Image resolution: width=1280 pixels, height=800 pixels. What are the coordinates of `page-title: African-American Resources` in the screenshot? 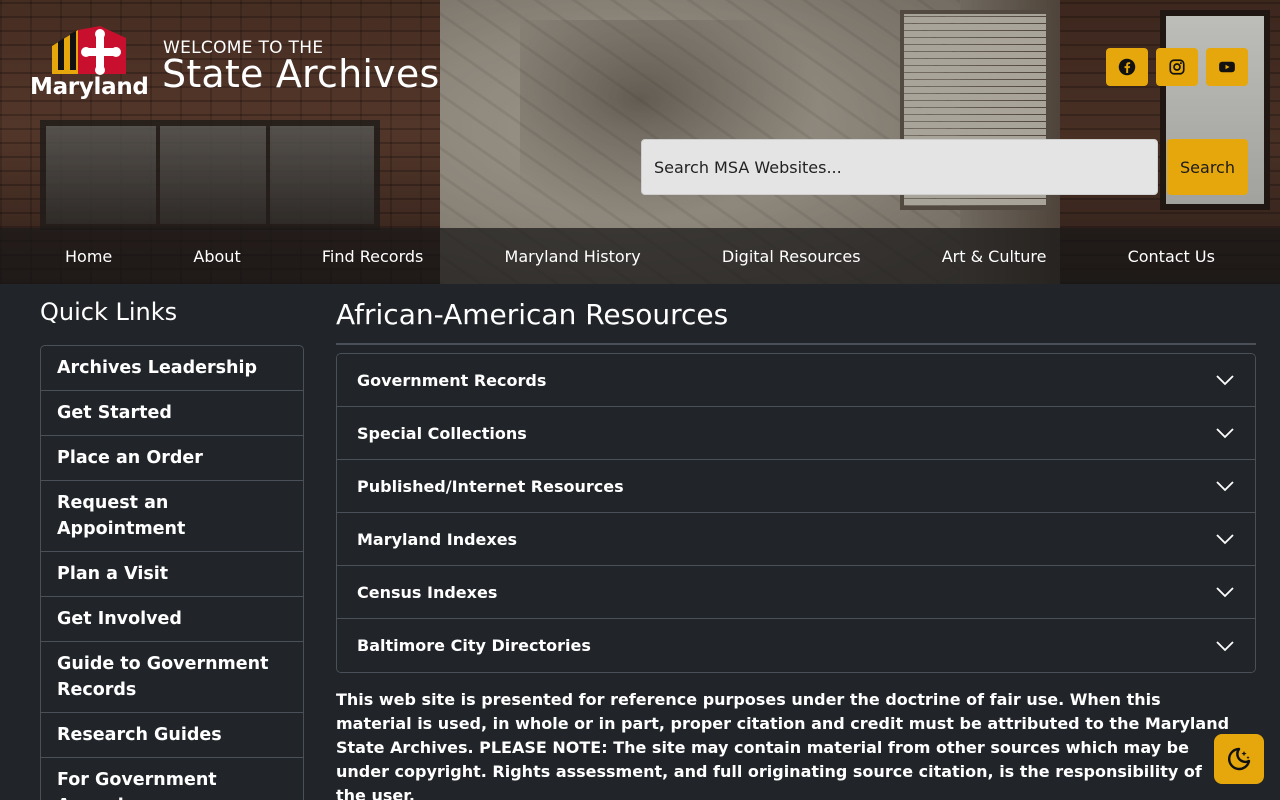 It's located at (532, 314).